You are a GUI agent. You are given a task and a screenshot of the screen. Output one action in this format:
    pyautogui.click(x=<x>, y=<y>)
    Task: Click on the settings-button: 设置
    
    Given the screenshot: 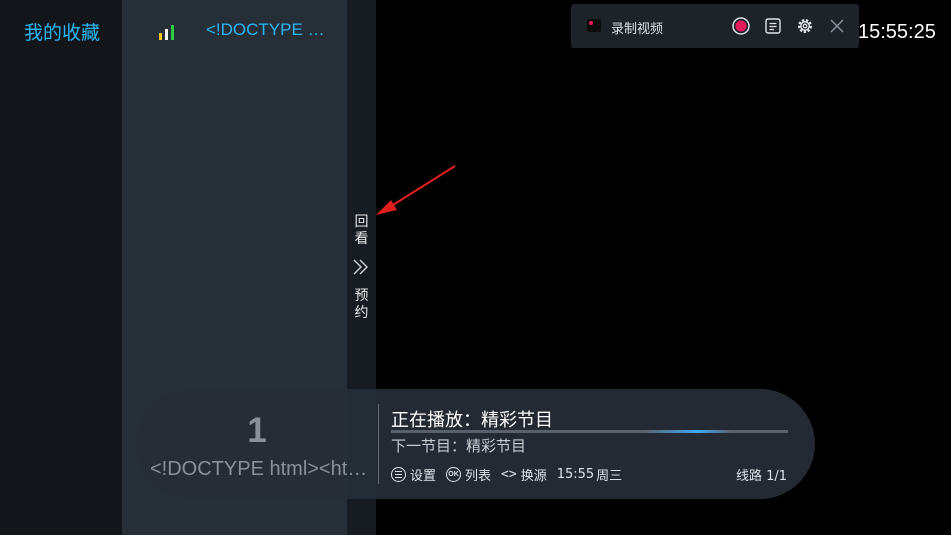 What is the action you would take?
    pyautogui.click(x=413, y=474)
    